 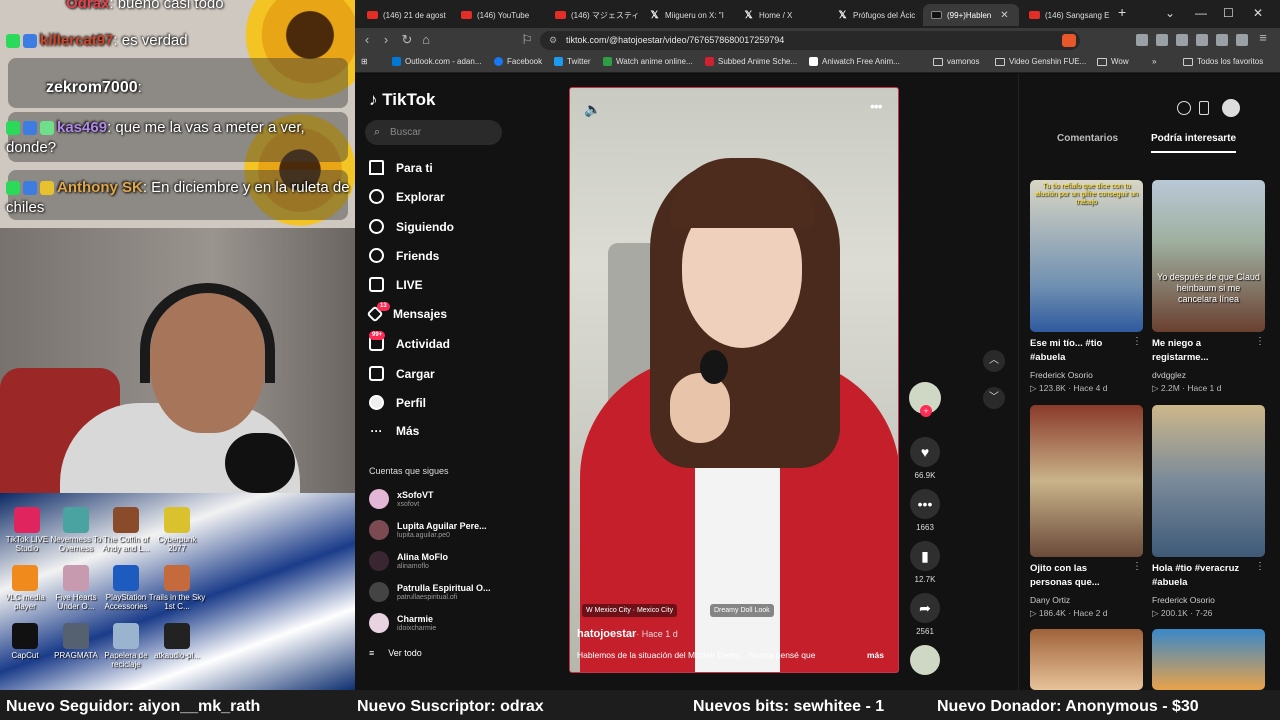 What do you see at coordinates (630, 610) in the screenshot?
I see `location-tag: W Mexico City · Mexico City` at bounding box center [630, 610].